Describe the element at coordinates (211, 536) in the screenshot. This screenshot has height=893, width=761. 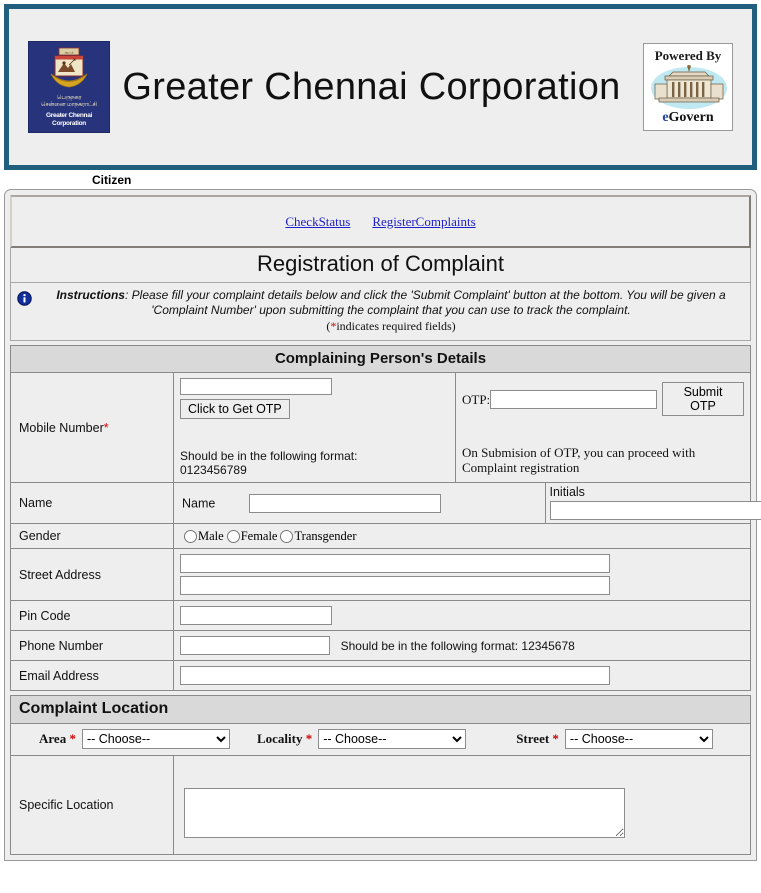
I see `gender-label-male: Male` at that location.